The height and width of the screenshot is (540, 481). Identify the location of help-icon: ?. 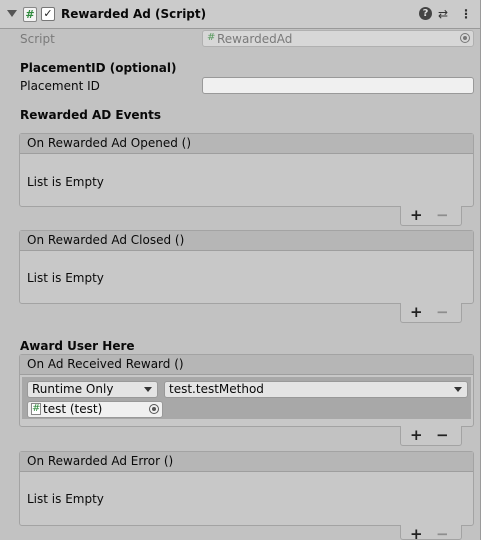
(425, 13).